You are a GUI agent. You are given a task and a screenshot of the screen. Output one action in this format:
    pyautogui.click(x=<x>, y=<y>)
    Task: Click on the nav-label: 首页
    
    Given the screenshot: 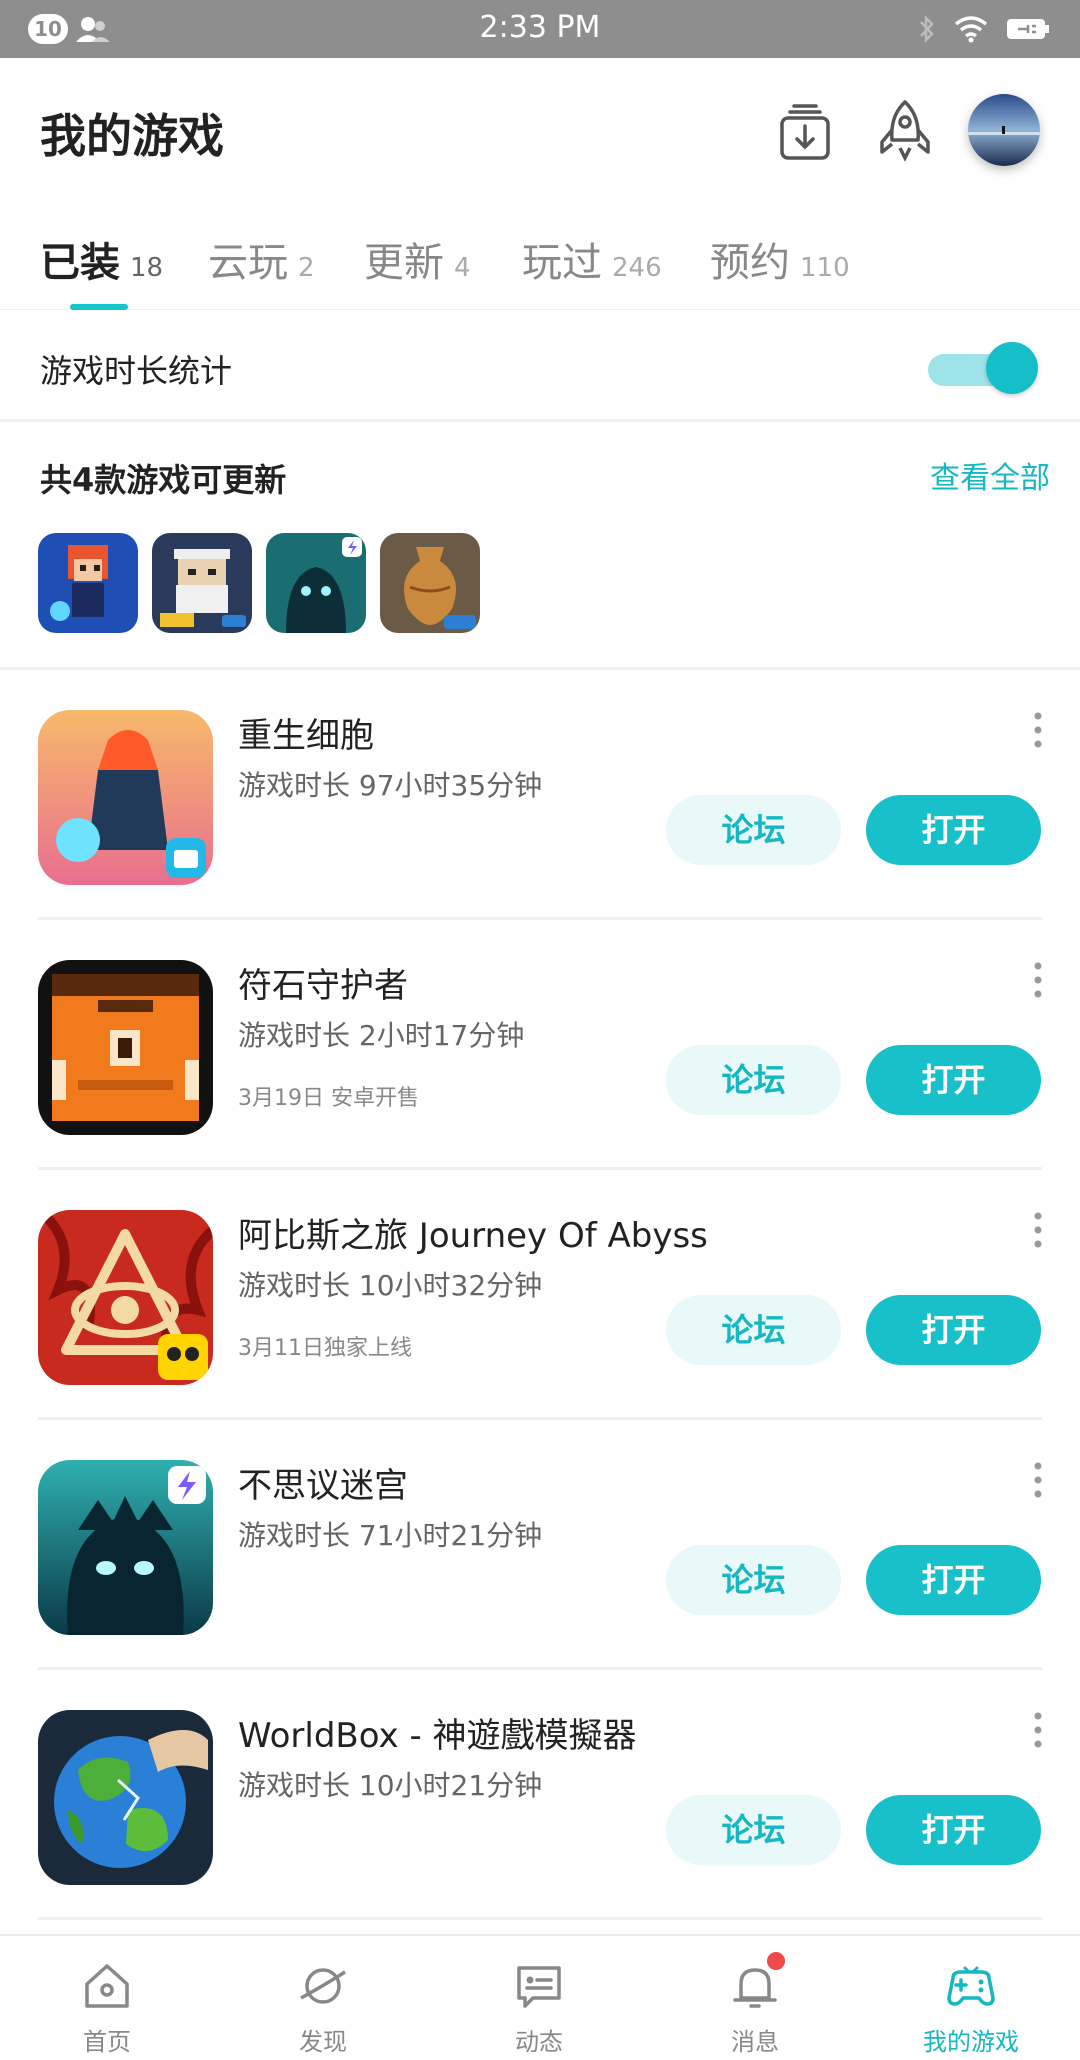 What is the action you would take?
    pyautogui.click(x=107, y=2042)
    